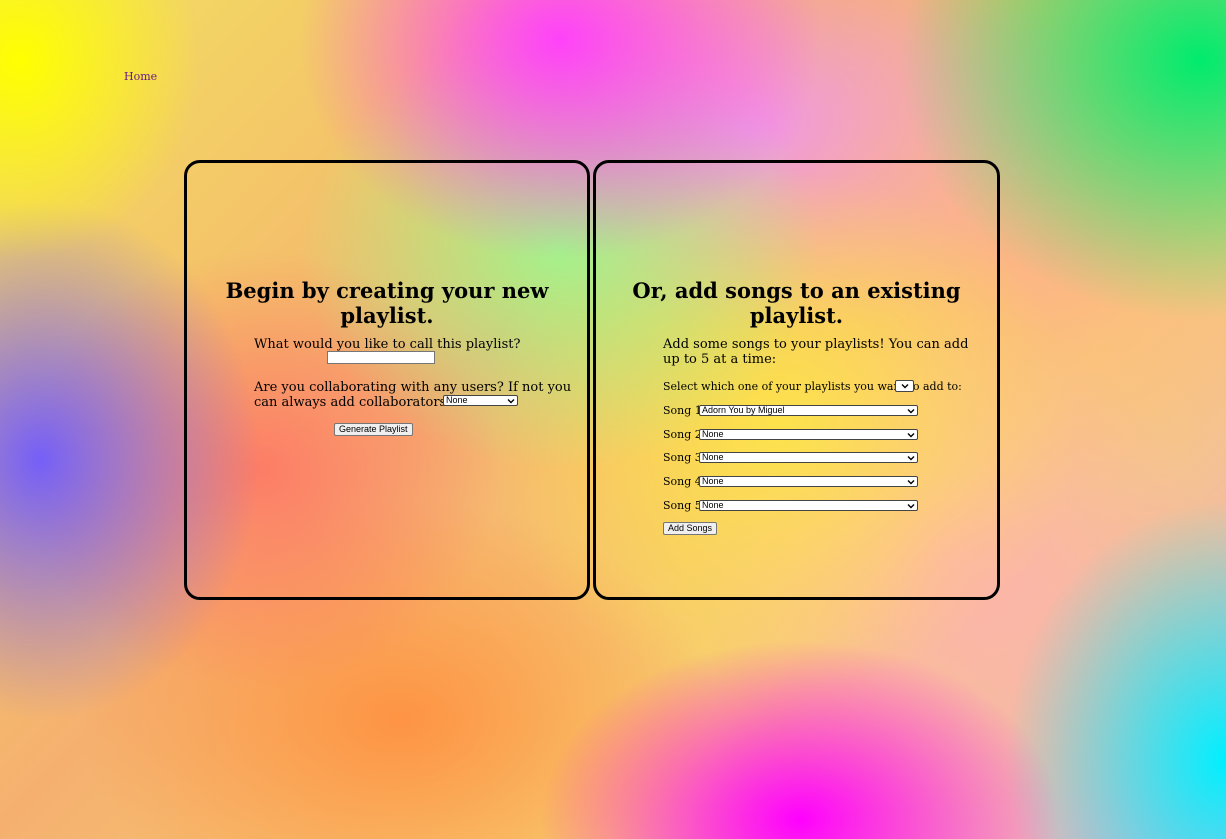 The image size is (1226, 839). I want to click on create-playlist-heading: Begin by creating your new playlist., so click(387, 303).